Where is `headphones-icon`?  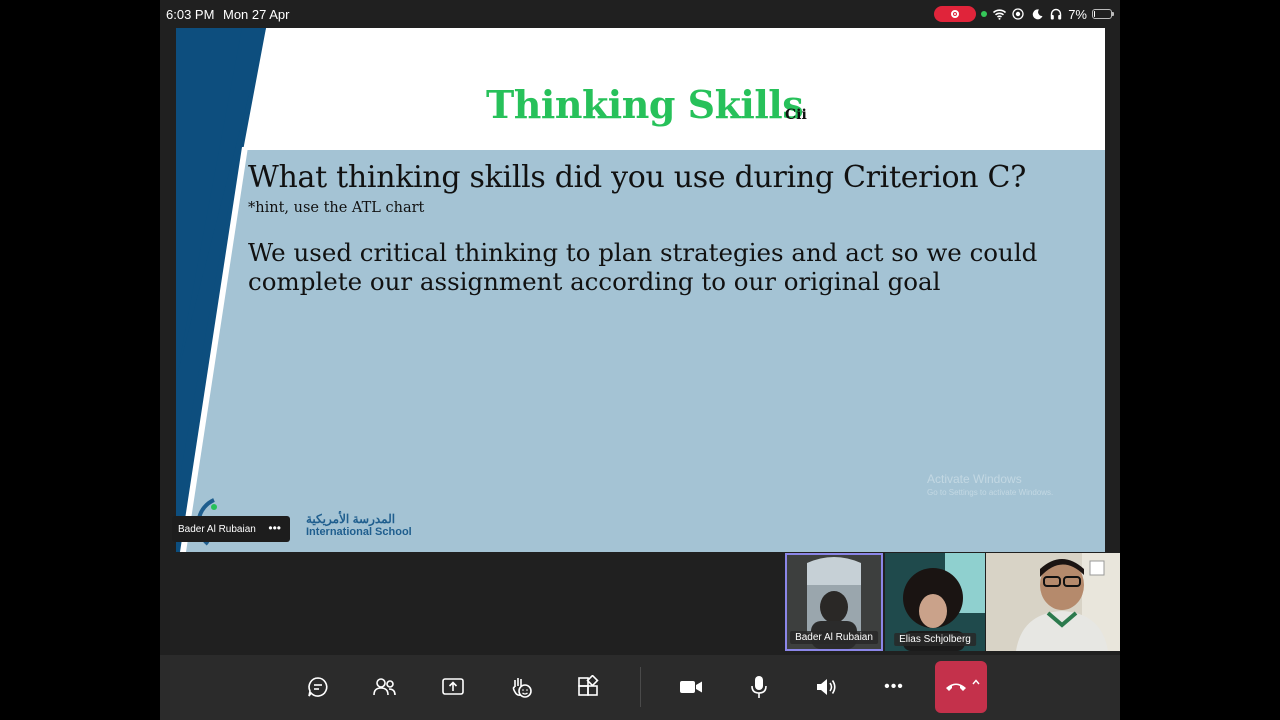
headphones-icon is located at coordinates (1056, 14).